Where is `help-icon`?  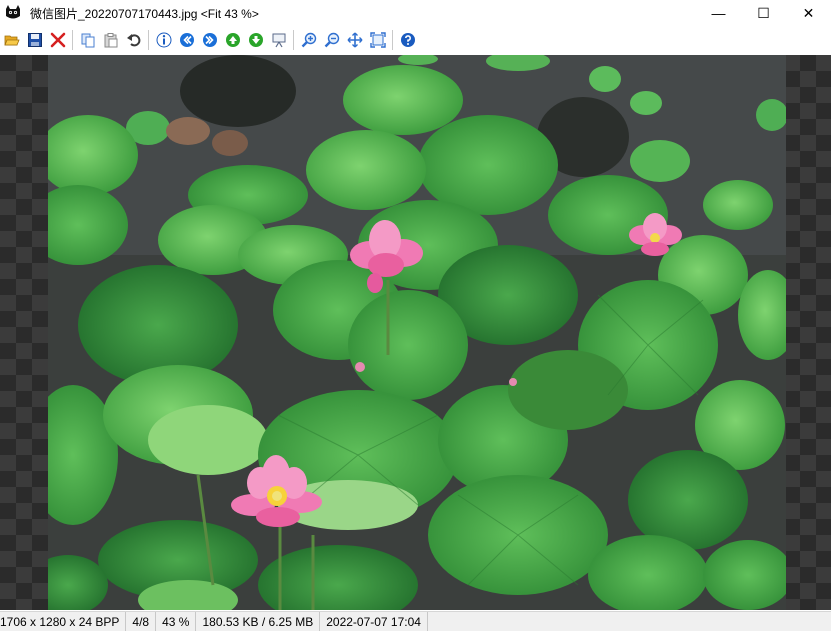 help-icon is located at coordinates (407, 39).